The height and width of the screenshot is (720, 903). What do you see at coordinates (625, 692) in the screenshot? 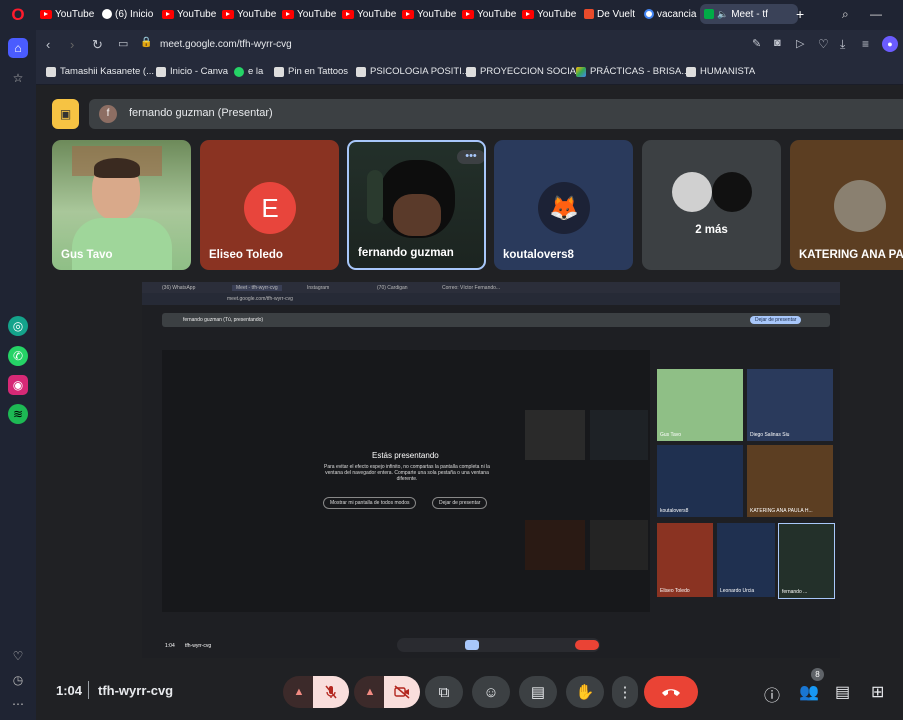
I see `more-options-button: ⋮` at bounding box center [625, 692].